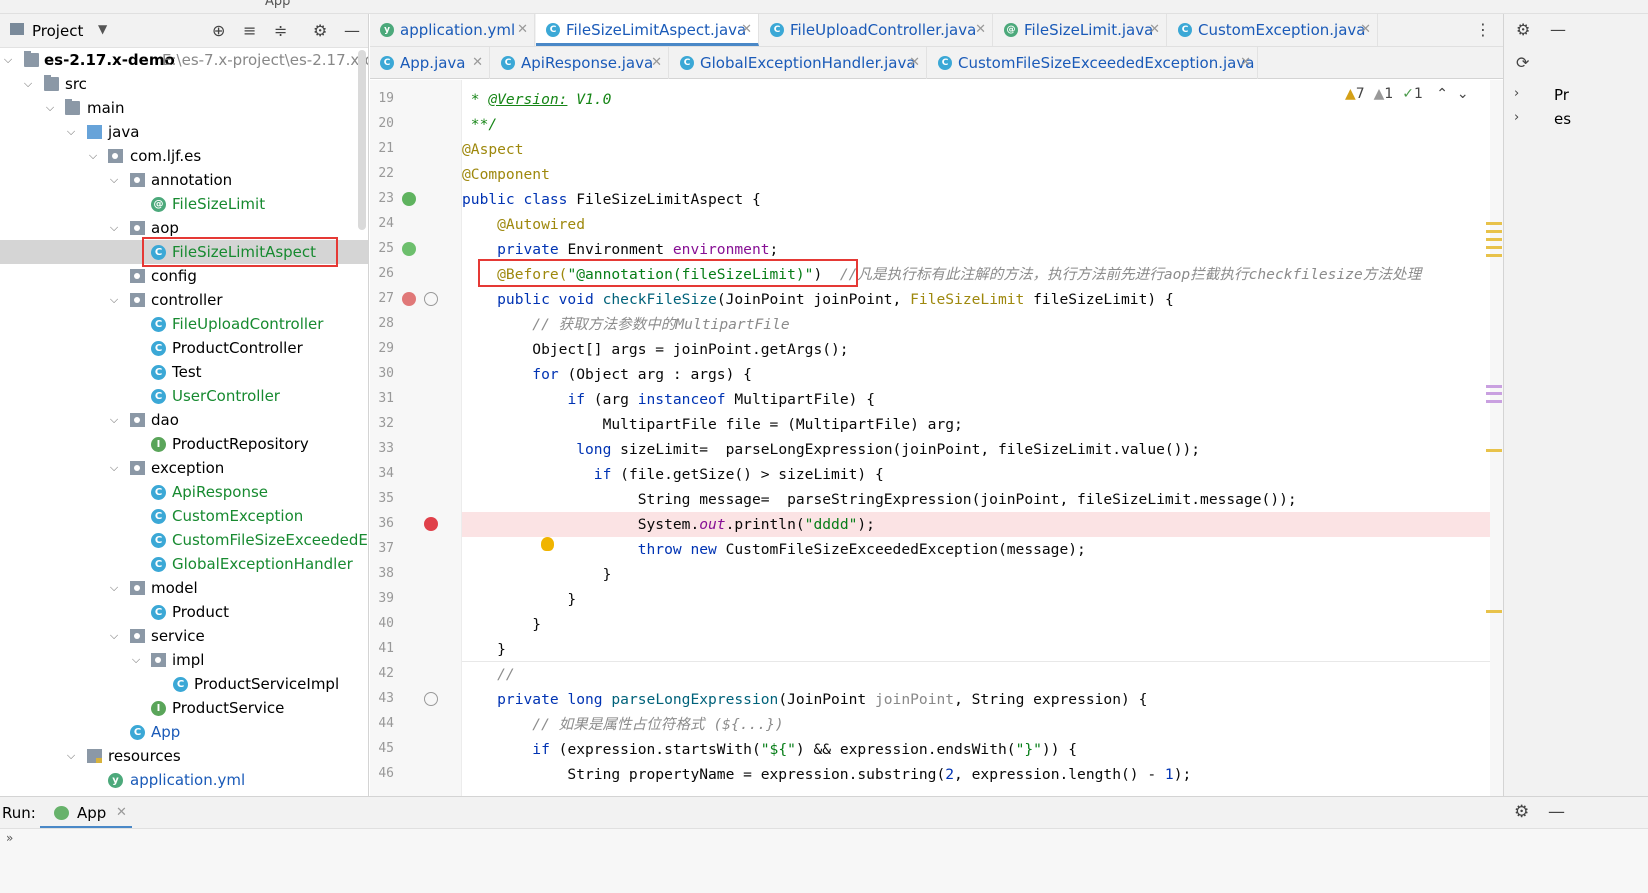  I want to click on advice-icon, so click(409, 299).